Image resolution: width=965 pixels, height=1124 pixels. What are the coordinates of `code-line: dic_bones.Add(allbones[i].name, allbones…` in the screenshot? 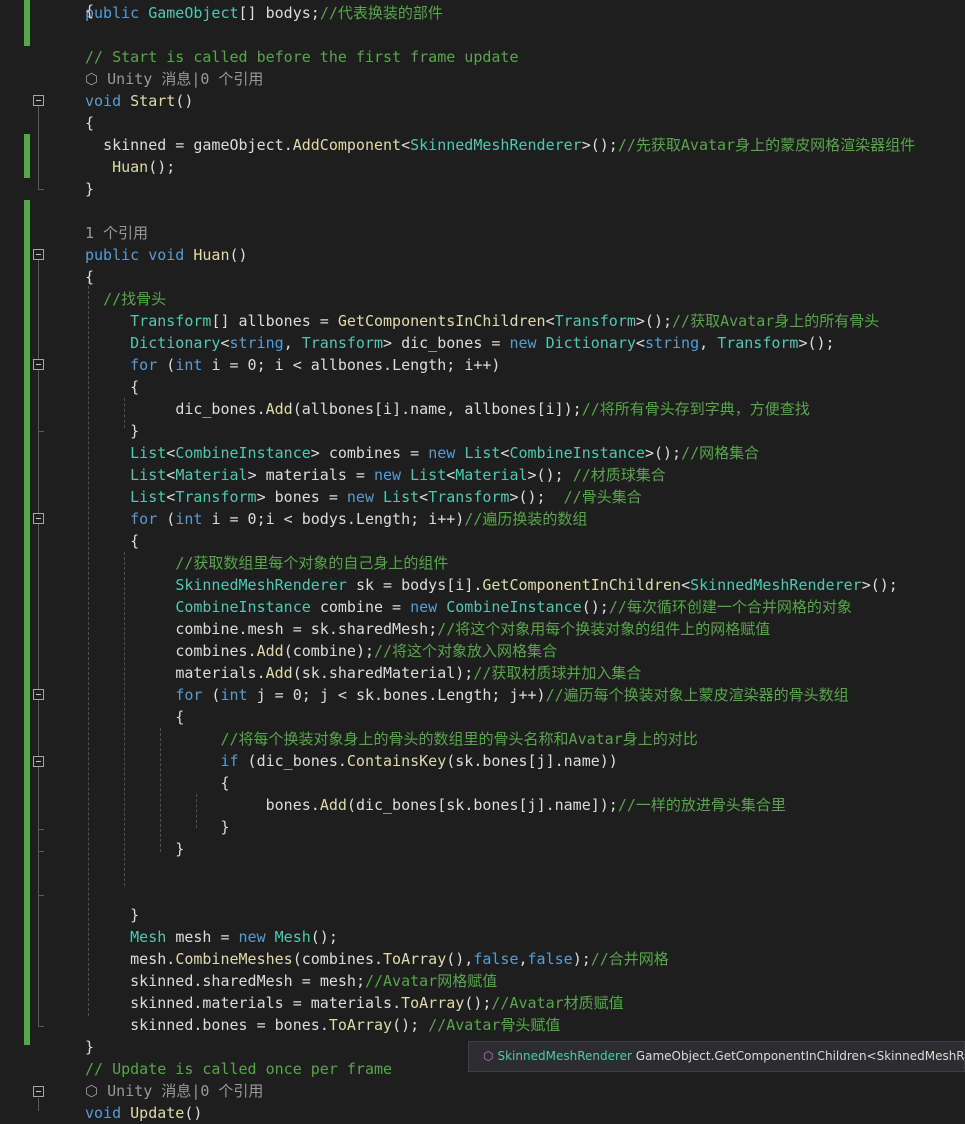 It's located at (447, 409).